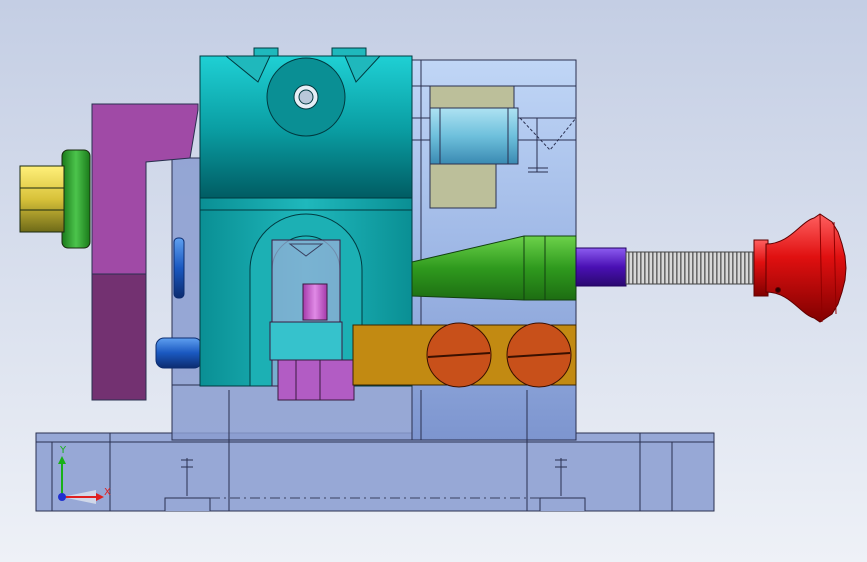  Describe the element at coordinates (179, 353) in the screenshot. I see `side-pin-lower` at that location.